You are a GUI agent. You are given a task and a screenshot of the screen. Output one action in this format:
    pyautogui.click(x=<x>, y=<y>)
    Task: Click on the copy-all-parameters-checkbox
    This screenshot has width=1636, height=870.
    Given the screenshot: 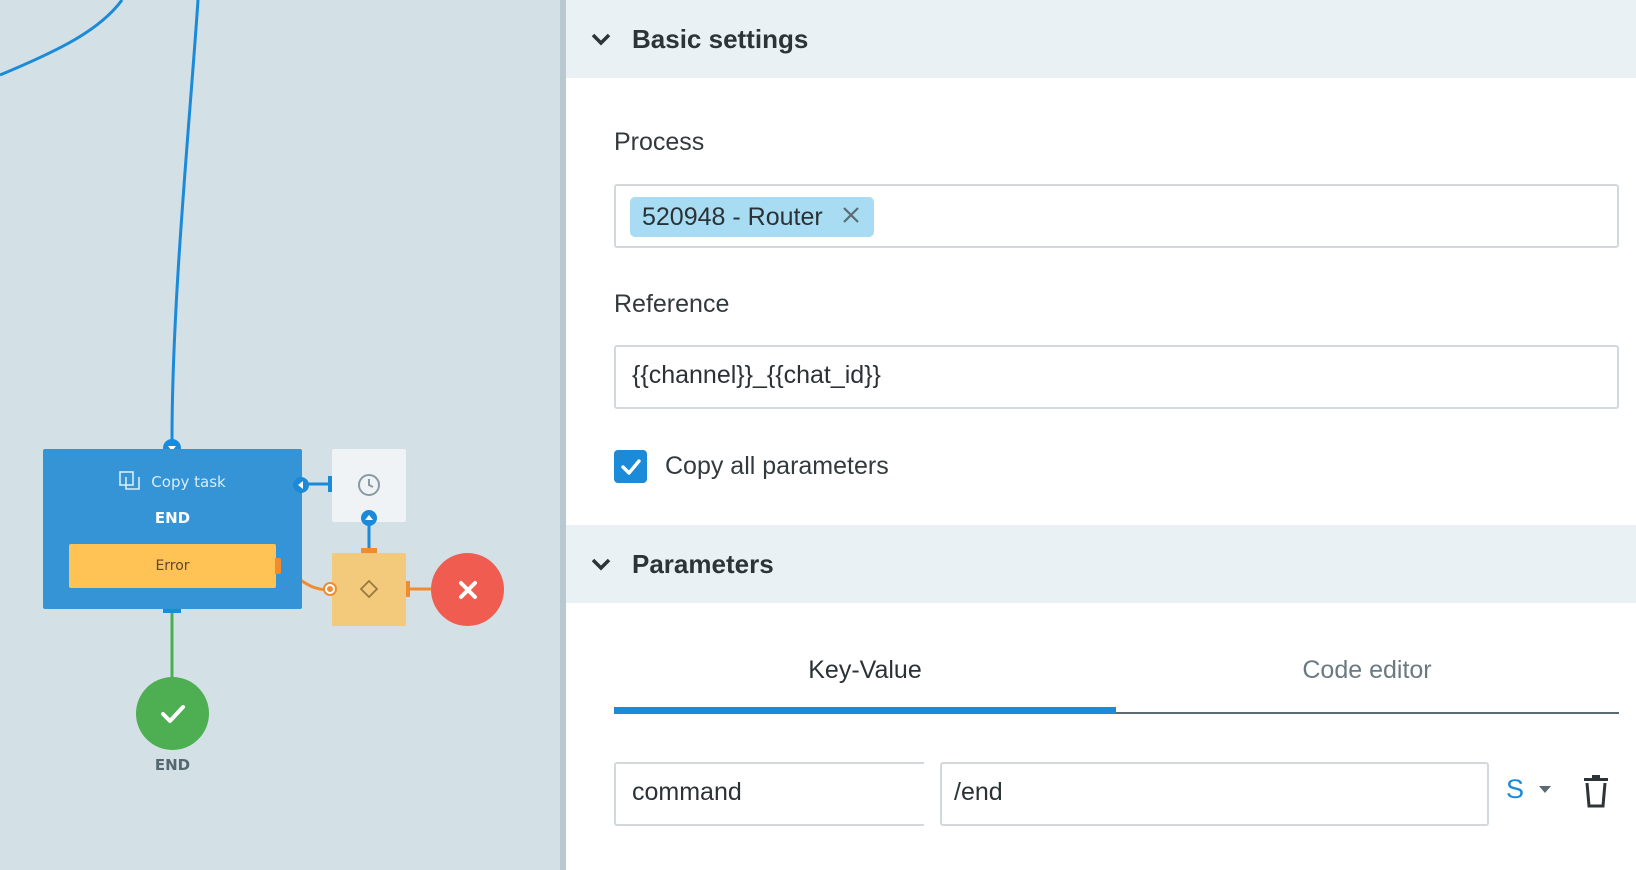 What is the action you would take?
    pyautogui.click(x=630, y=466)
    